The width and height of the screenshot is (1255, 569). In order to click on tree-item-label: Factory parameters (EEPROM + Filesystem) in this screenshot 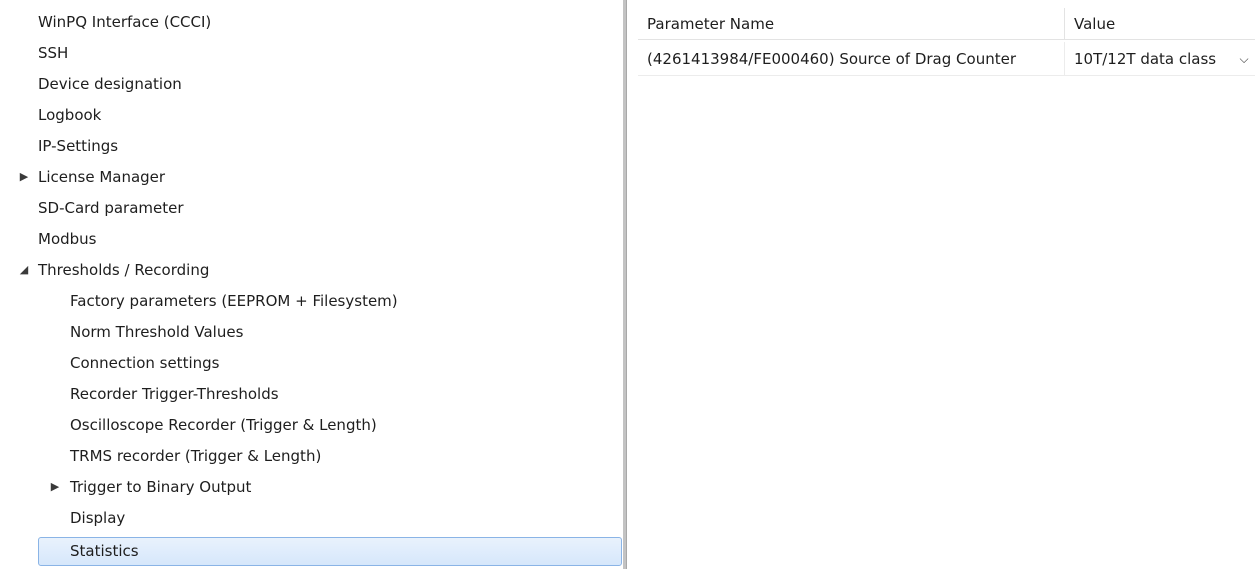, I will do `click(234, 301)`.